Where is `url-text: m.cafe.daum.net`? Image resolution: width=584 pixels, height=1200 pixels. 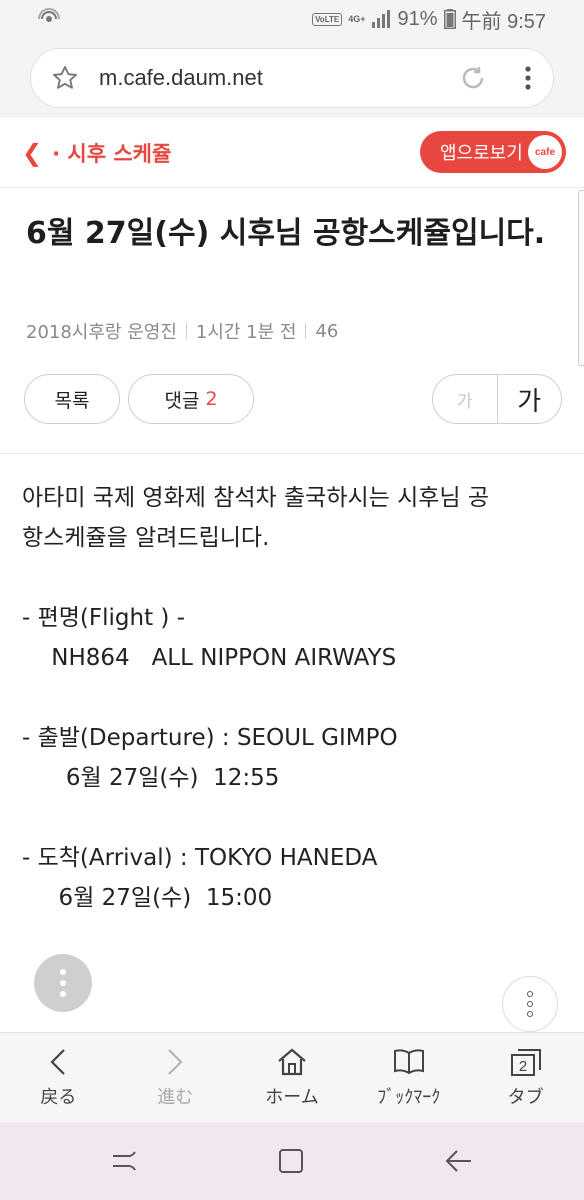 url-text: m.cafe.daum.net is located at coordinates (271, 78).